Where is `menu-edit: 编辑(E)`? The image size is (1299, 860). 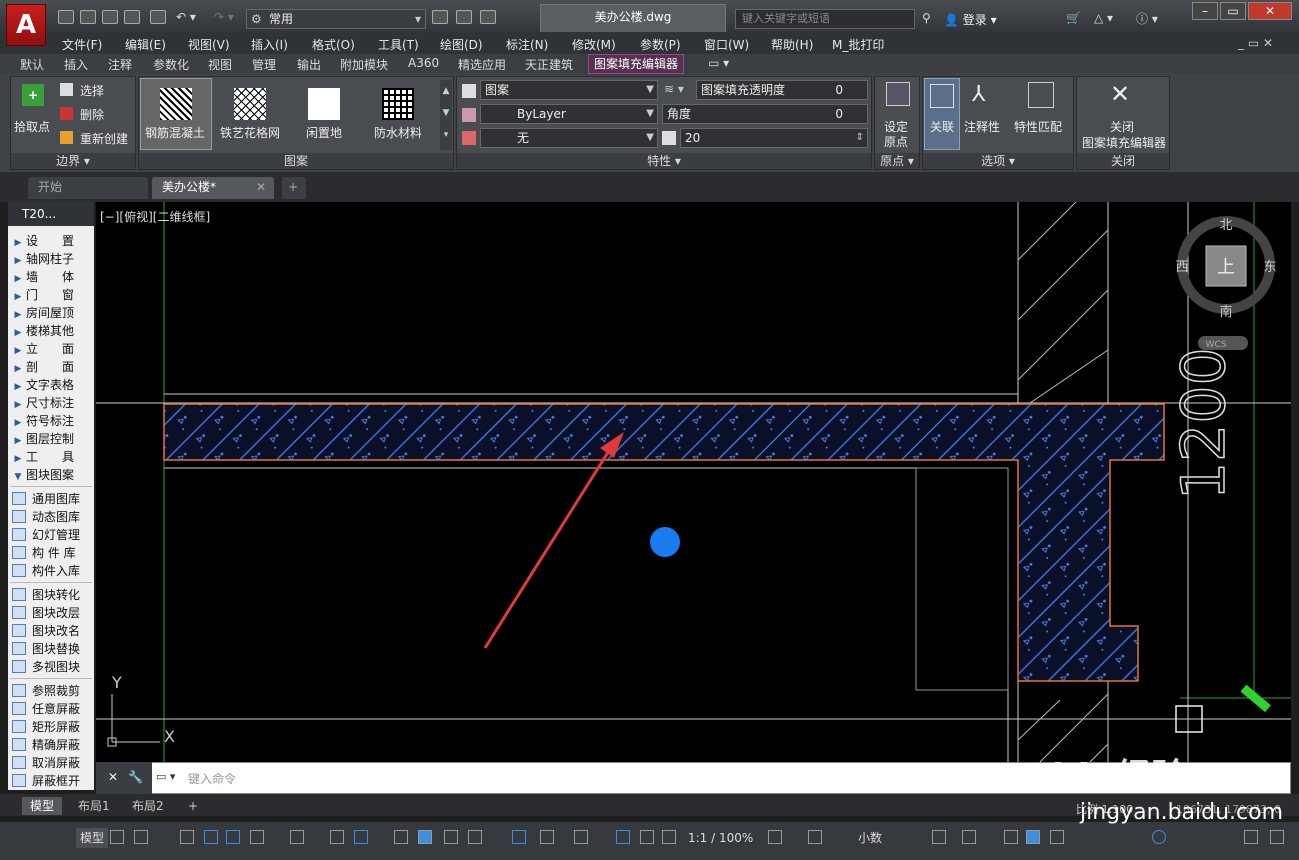 menu-edit: 编辑(E) is located at coordinates (145, 44).